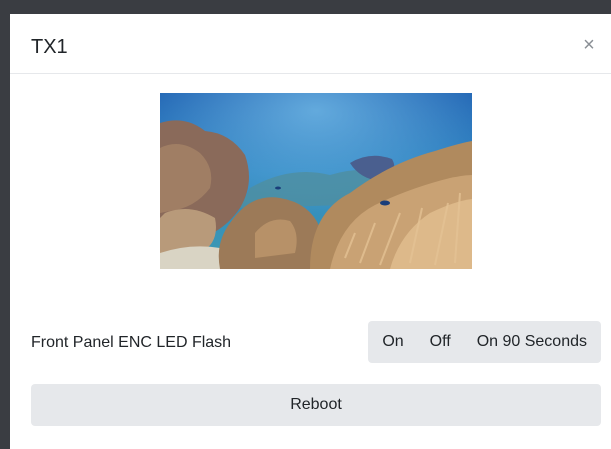 Image resolution: width=611 pixels, height=449 pixels. What do you see at coordinates (316, 405) in the screenshot?
I see `reboot-button: Reboot` at bounding box center [316, 405].